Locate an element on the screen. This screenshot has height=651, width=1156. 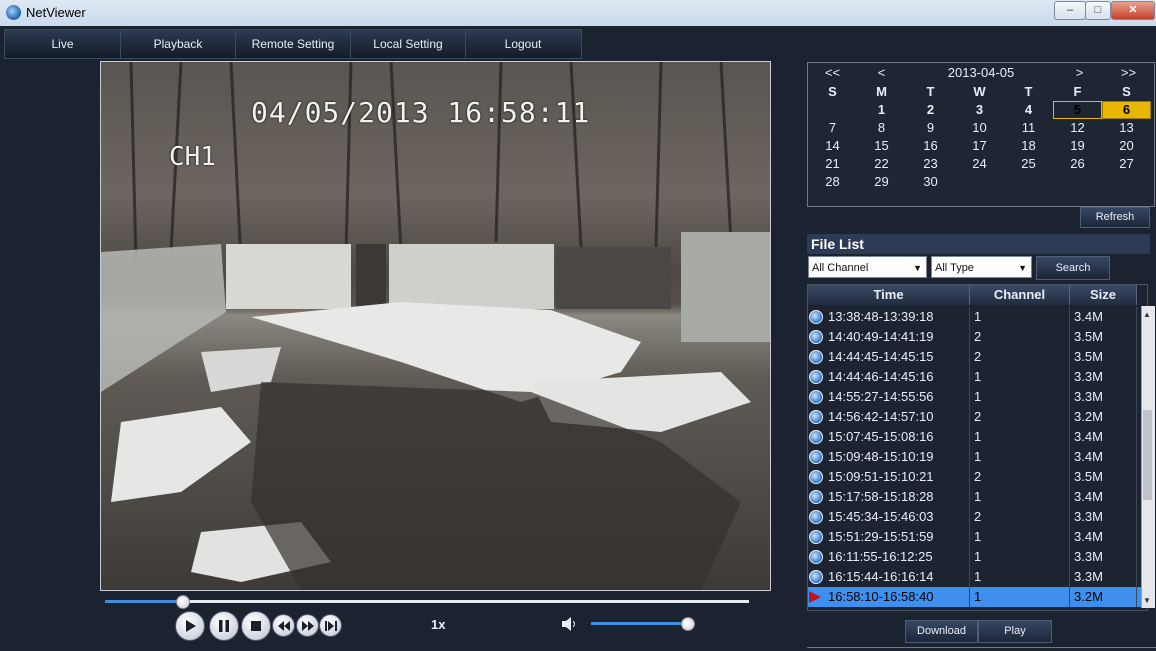
column-header-size: Size is located at coordinates (1103, 295).